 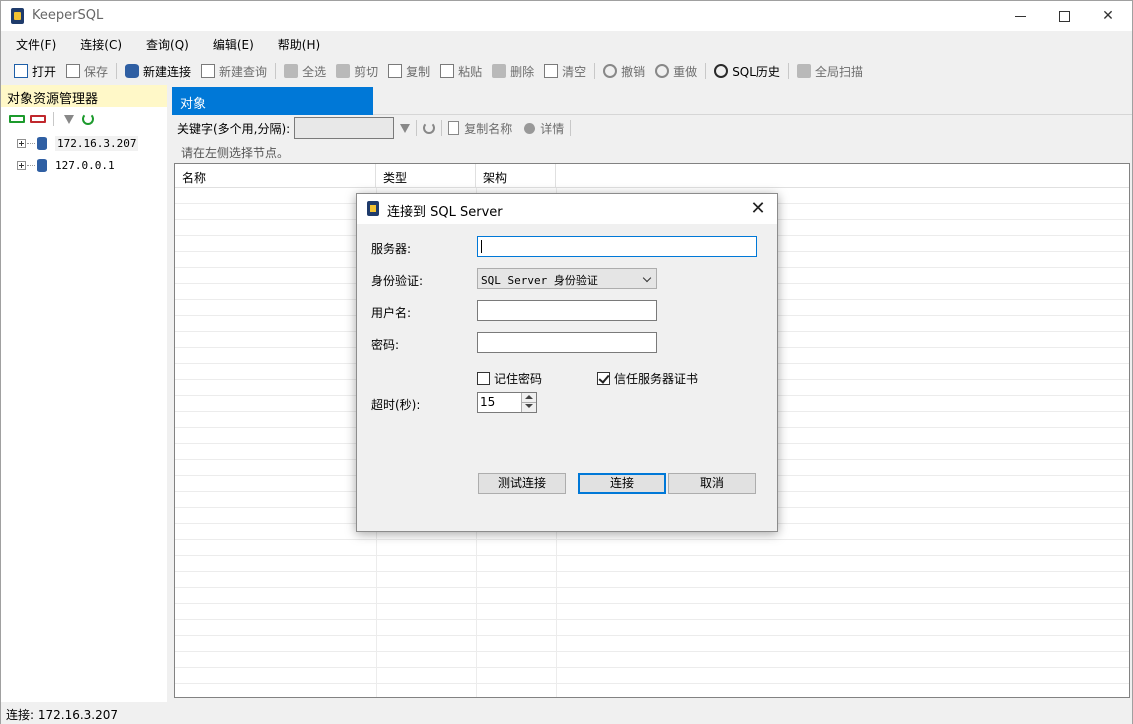 What do you see at coordinates (132, 71) in the screenshot?
I see `database-icon` at bounding box center [132, 71].